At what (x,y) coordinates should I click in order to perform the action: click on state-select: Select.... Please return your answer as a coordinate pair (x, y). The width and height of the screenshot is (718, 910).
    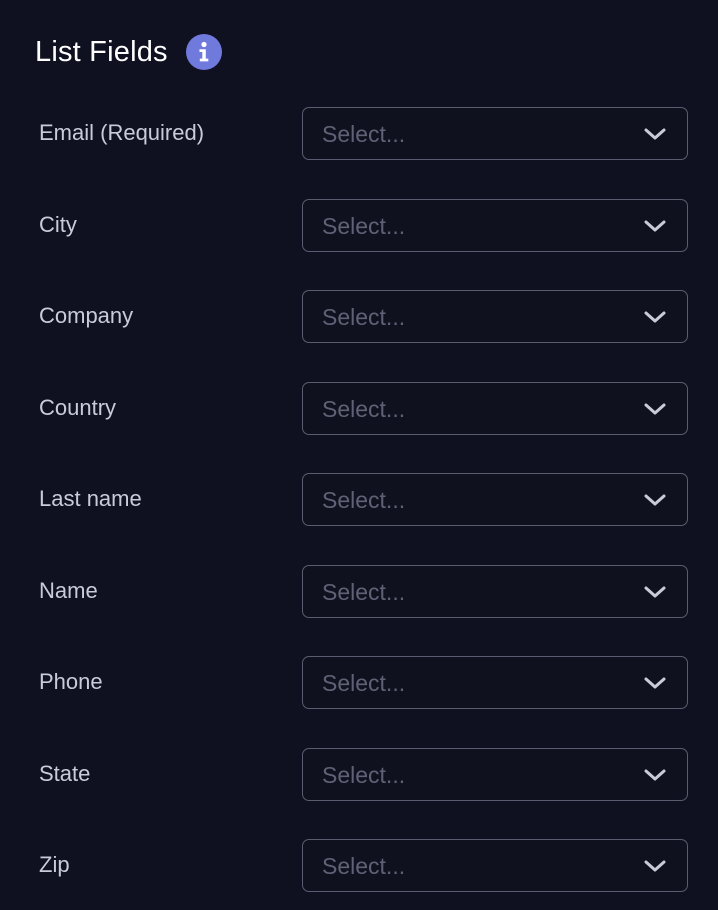
    Looking at the image, I should click on (495, 774).